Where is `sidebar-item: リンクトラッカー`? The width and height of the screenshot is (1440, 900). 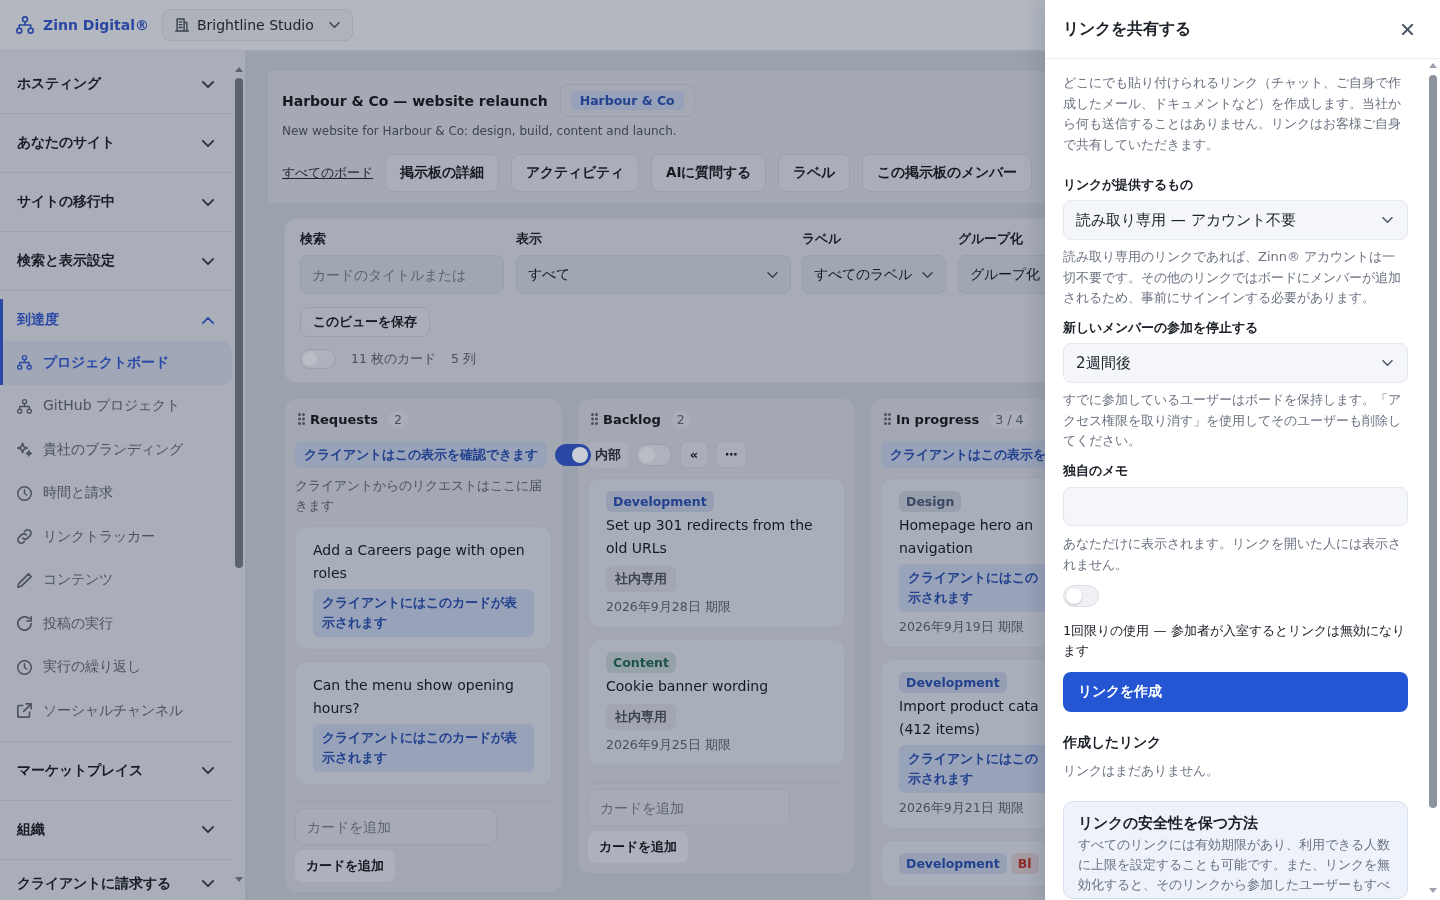 sidebar-item: リンクトラッカー is located at coordinates (116, 537).